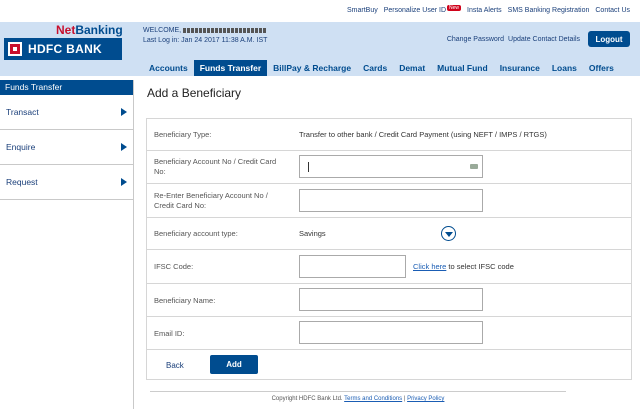  Describe the element at coordinates (609, 39) in the screenshot. I see `logout-button: Logout` at that location.